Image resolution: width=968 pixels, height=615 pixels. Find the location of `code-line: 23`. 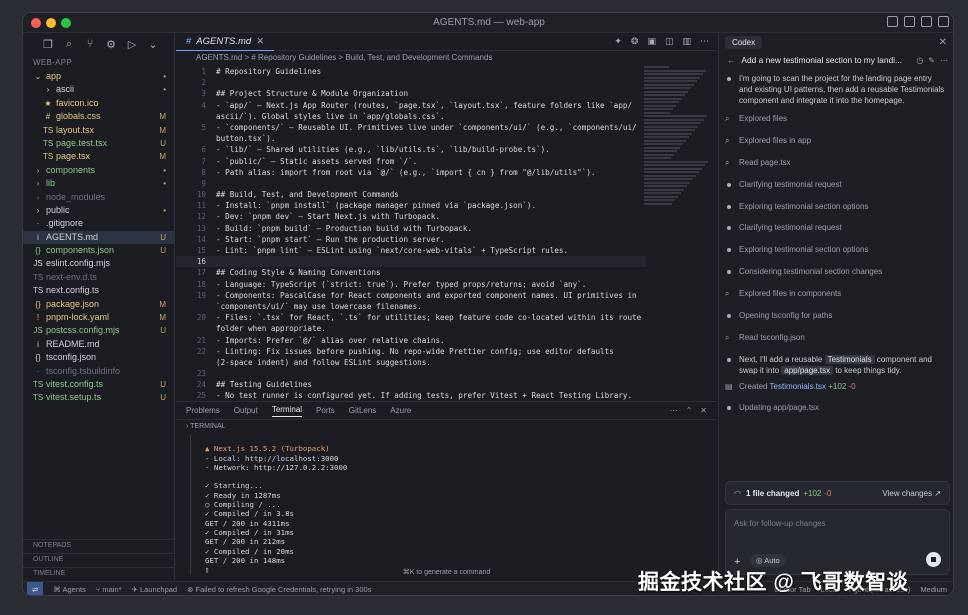

code-line: 23 is located at coordinates (411, 373).